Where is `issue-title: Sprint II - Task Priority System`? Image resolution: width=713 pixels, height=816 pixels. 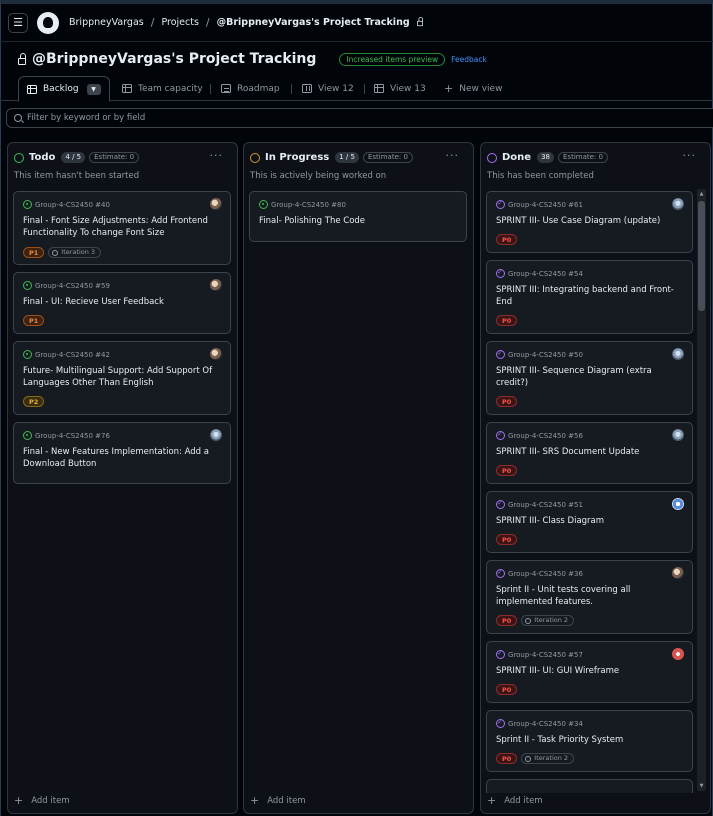 issue-title: Sprint II - Task Priority System is located at coordinates (589, 740).